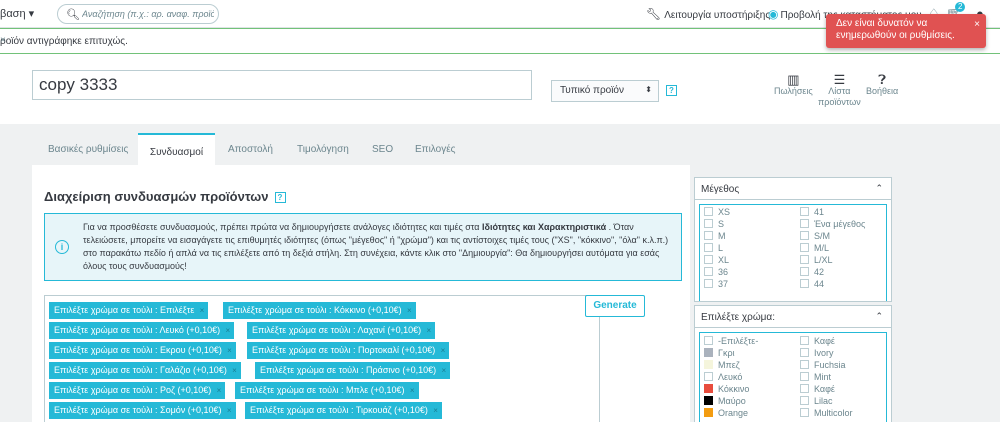 This screenshot has height=422, width=1000. Describe the element at coordinates (832, 224) in the screenshot. I see `size-option: Ένα μέγεθος` at that location.